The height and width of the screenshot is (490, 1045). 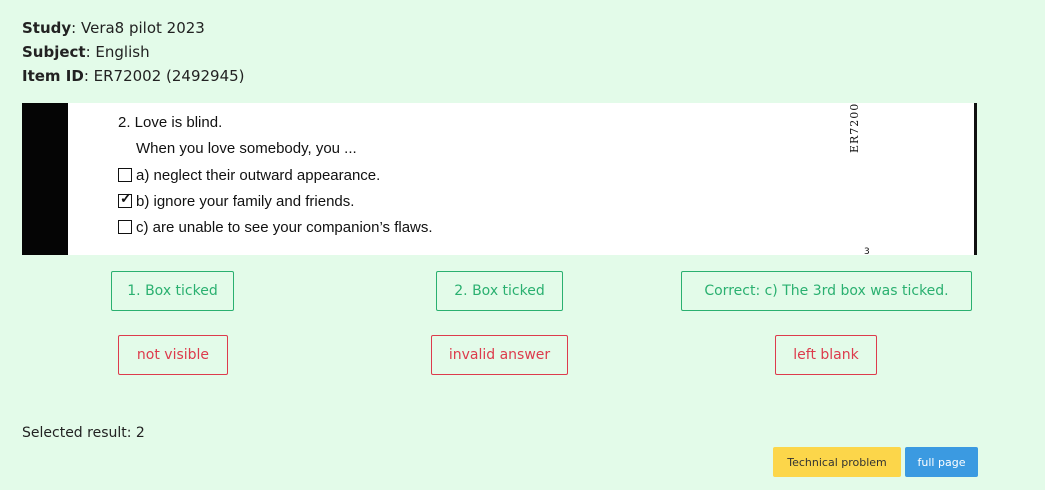 I want to click on subject-value: : English, so click(x=117, y=52).